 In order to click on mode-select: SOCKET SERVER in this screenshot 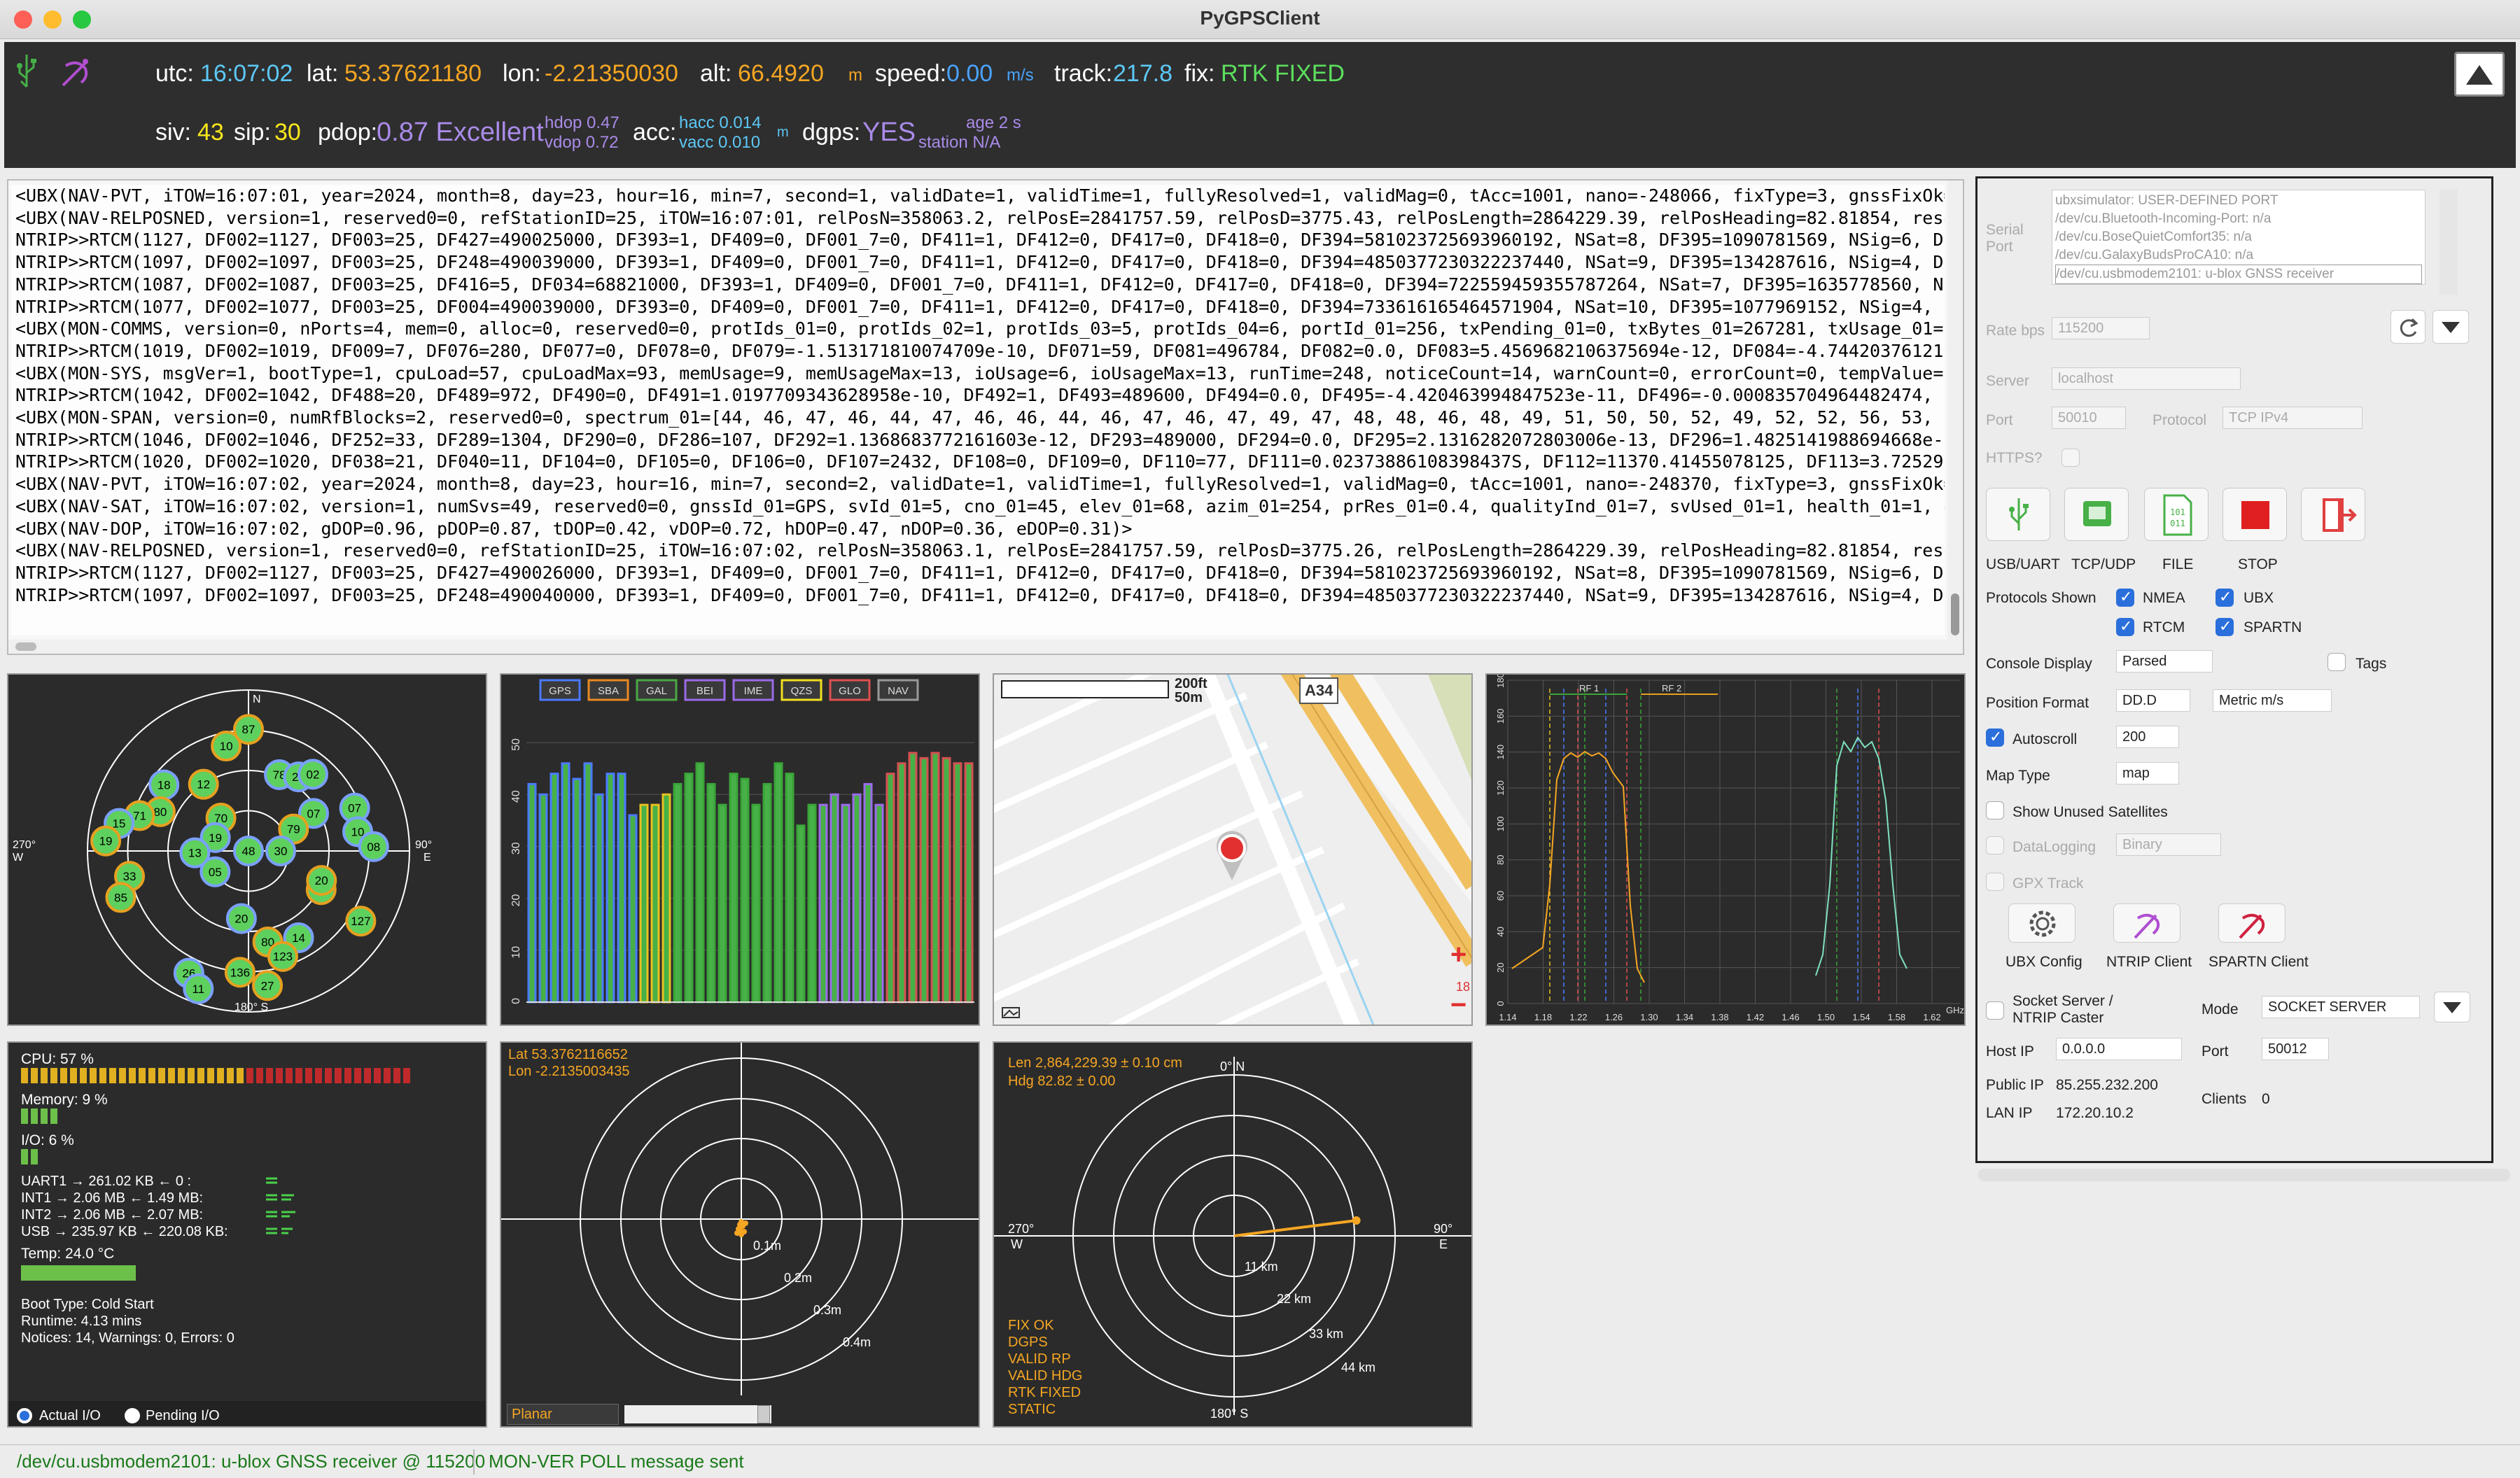, I will do `click(2341, 1007)`.